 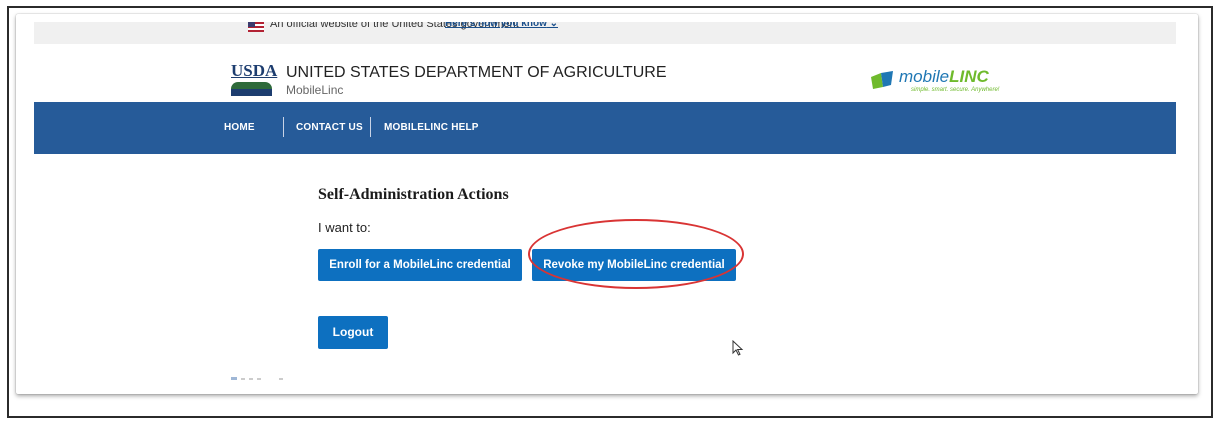 What do you see at coordinates (431, 127) in the screenshot?
I see `nav-mobilelinc-help: MOBILELINC HELP` at bounding box center [431, 127].